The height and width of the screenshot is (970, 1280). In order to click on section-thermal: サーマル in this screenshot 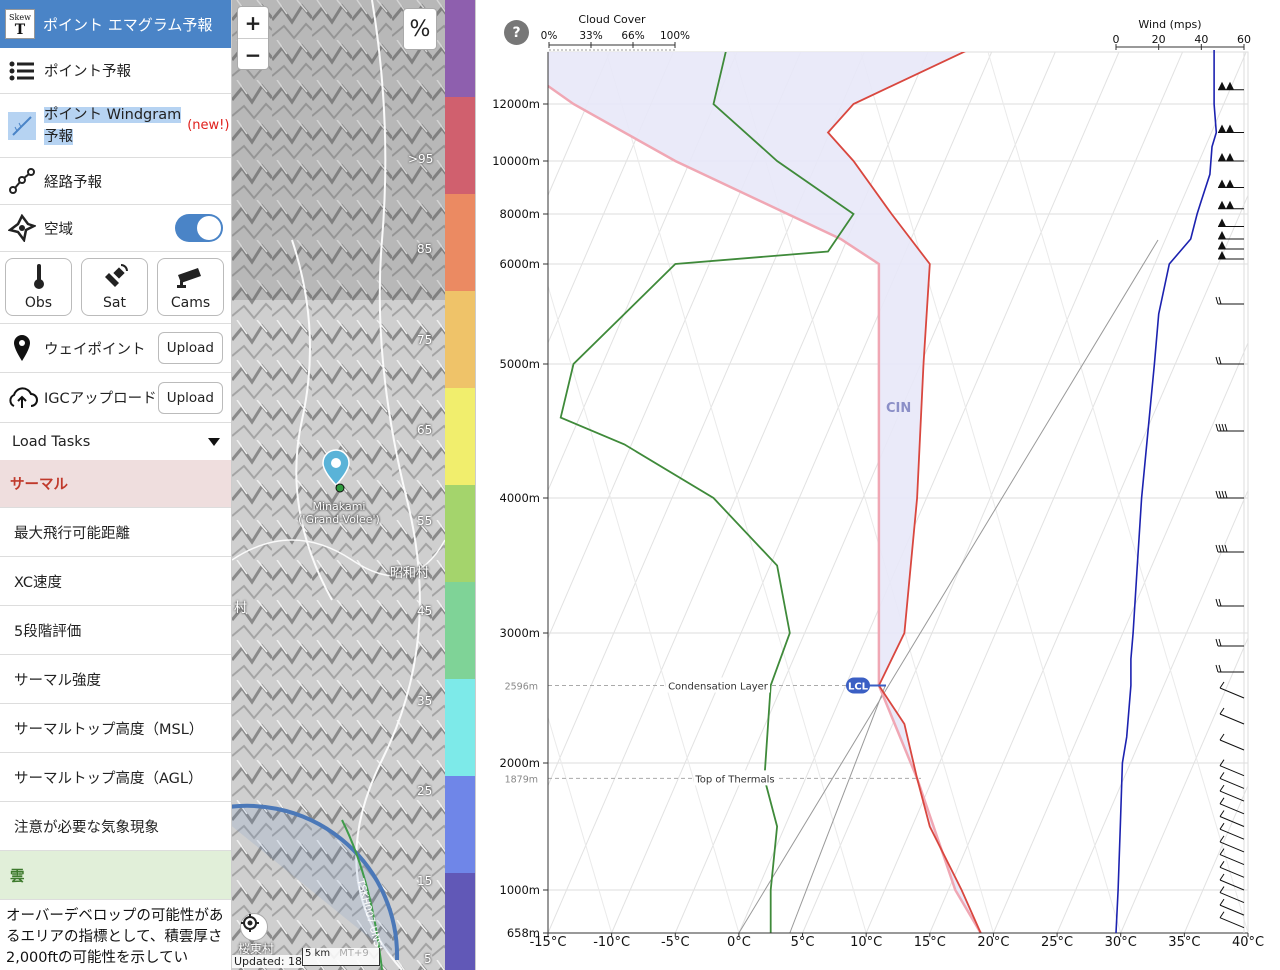, I will do `click(115, 484)`.